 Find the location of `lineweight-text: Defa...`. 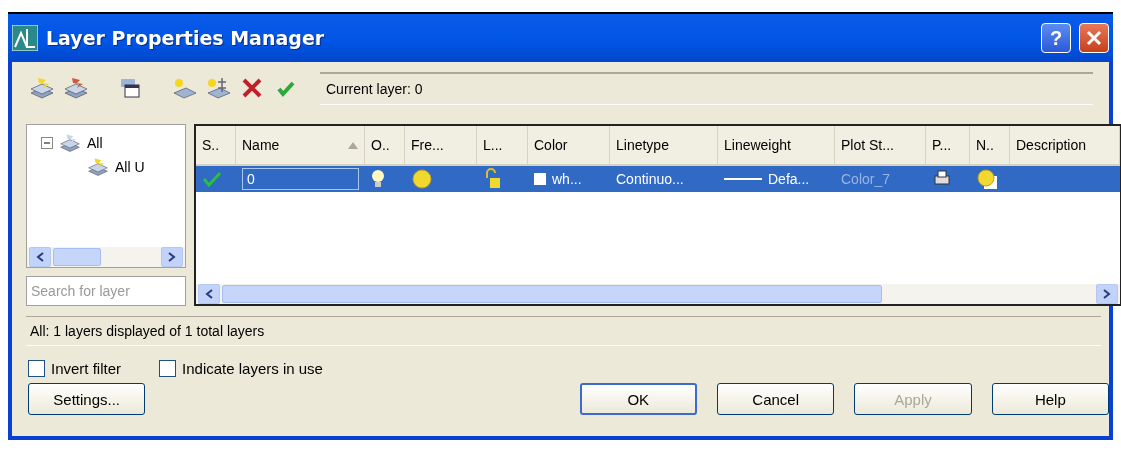

lineweight-text: Defa... is located at coordinates (789, 179).